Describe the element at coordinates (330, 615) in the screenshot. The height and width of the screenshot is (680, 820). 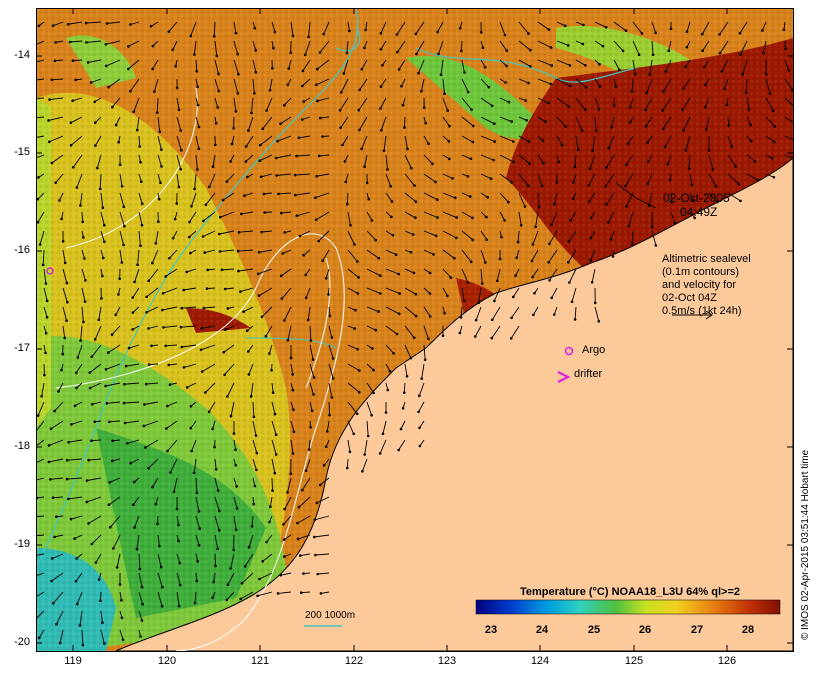
I see `isobath-label: 200 1000m` at that location.